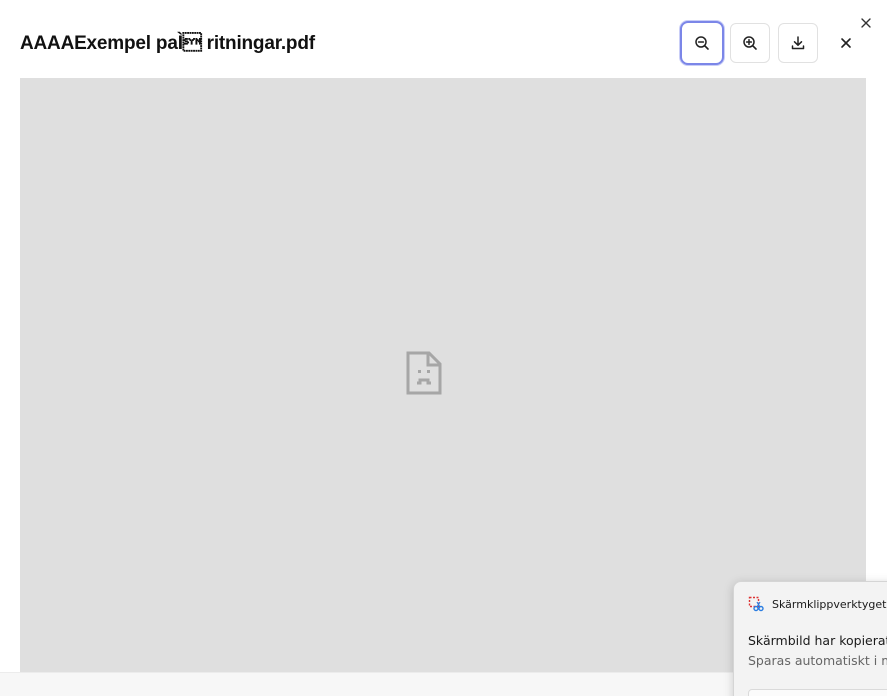 Image resolution: width=887 pixels, height=696 pixels. Describe the element at coordinates (817, 660) in the screenshot. I see `notification-subtitle: Sparas automatiskt i m` at that location.